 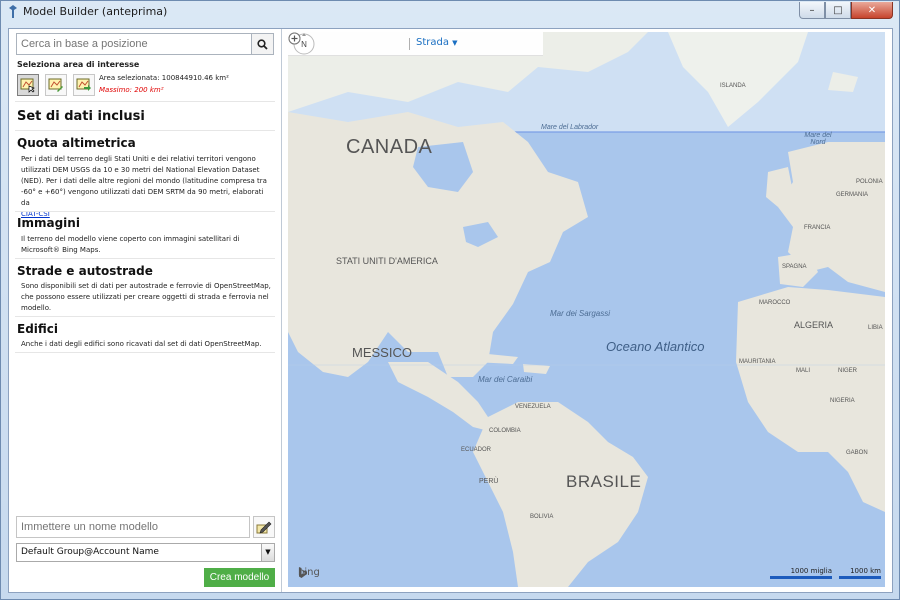 I want to click on map-label-canada: CANADA, so click(x=389, y=147).